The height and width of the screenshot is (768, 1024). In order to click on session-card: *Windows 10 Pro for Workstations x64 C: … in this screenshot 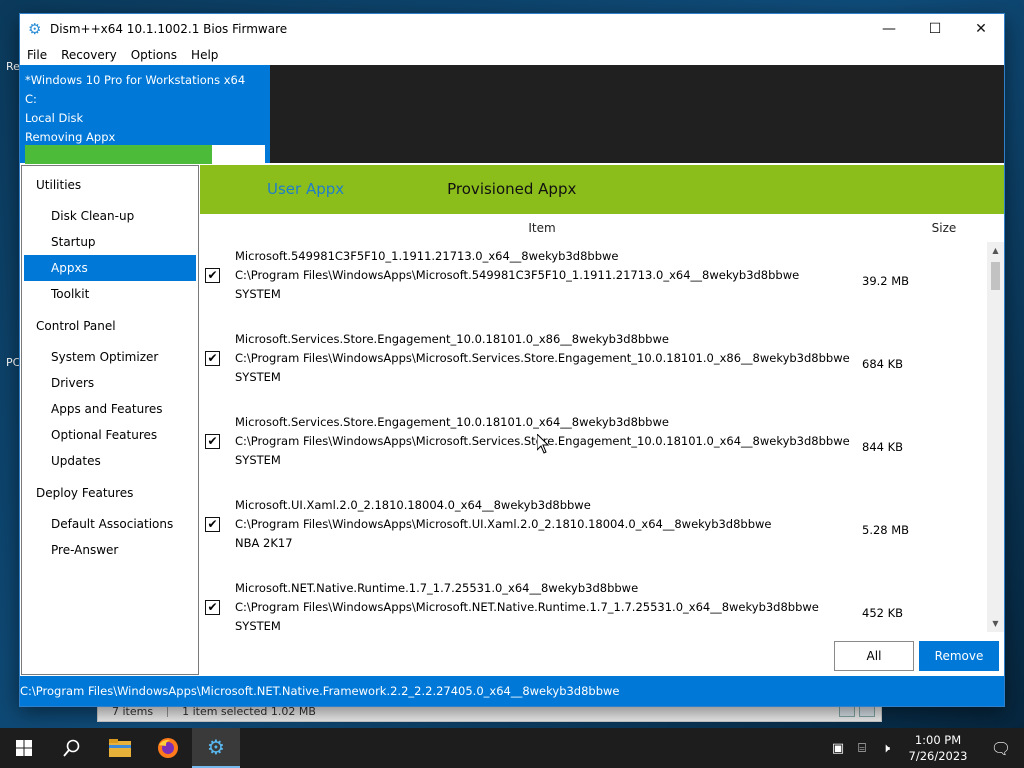, I will do `click(145, 114)`.